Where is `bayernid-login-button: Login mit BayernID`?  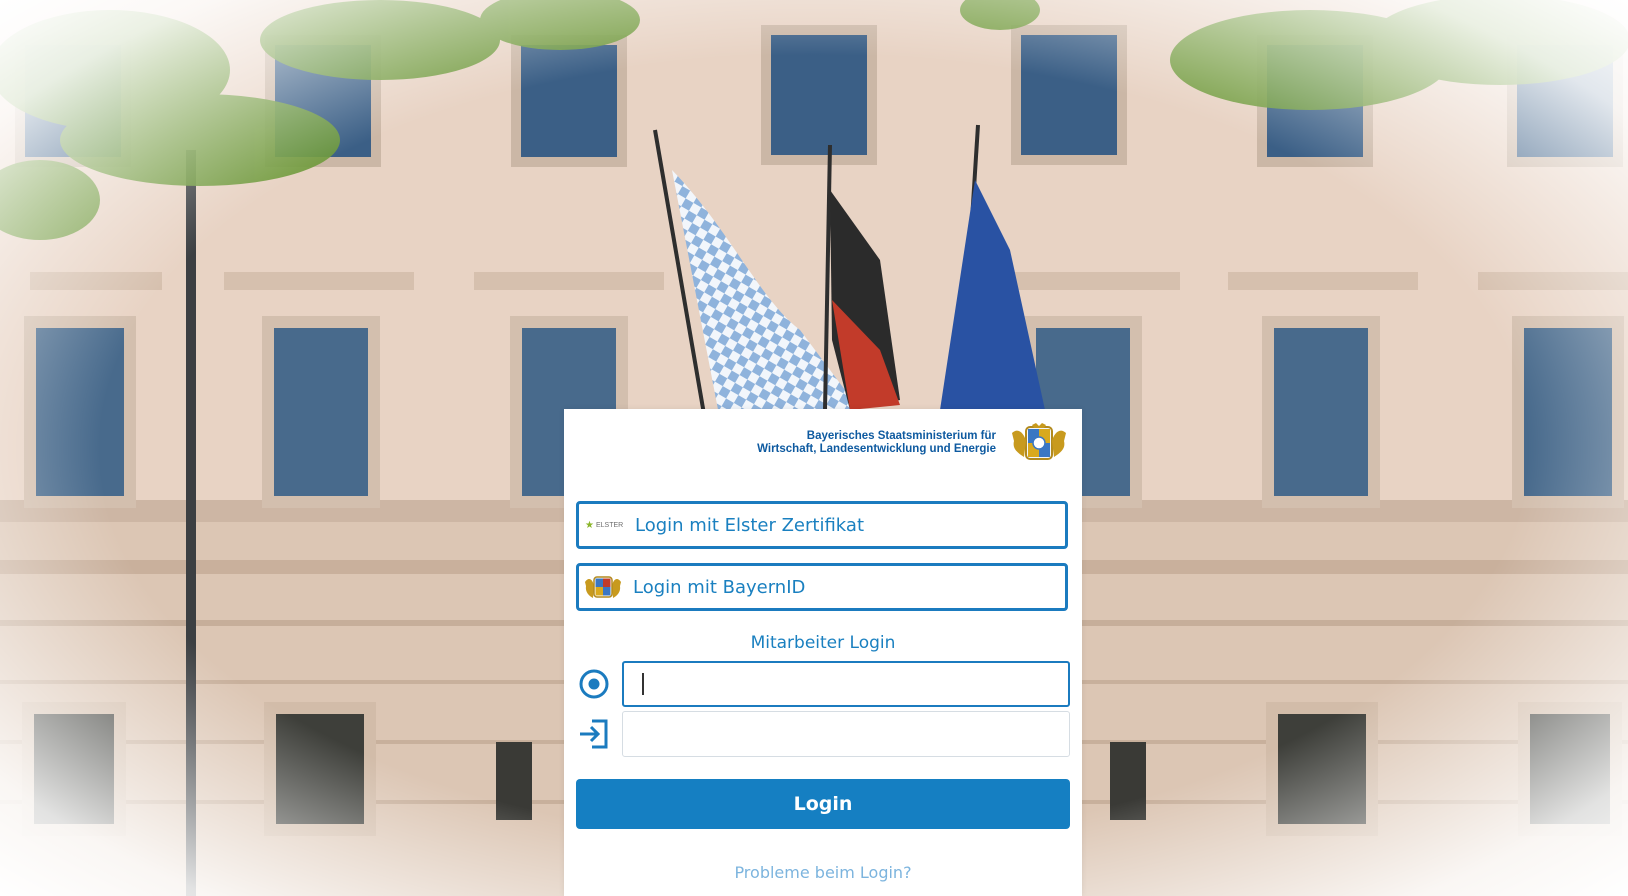
bayernid-login-button: Login mit BayernID is located at coordinates (822, 587).